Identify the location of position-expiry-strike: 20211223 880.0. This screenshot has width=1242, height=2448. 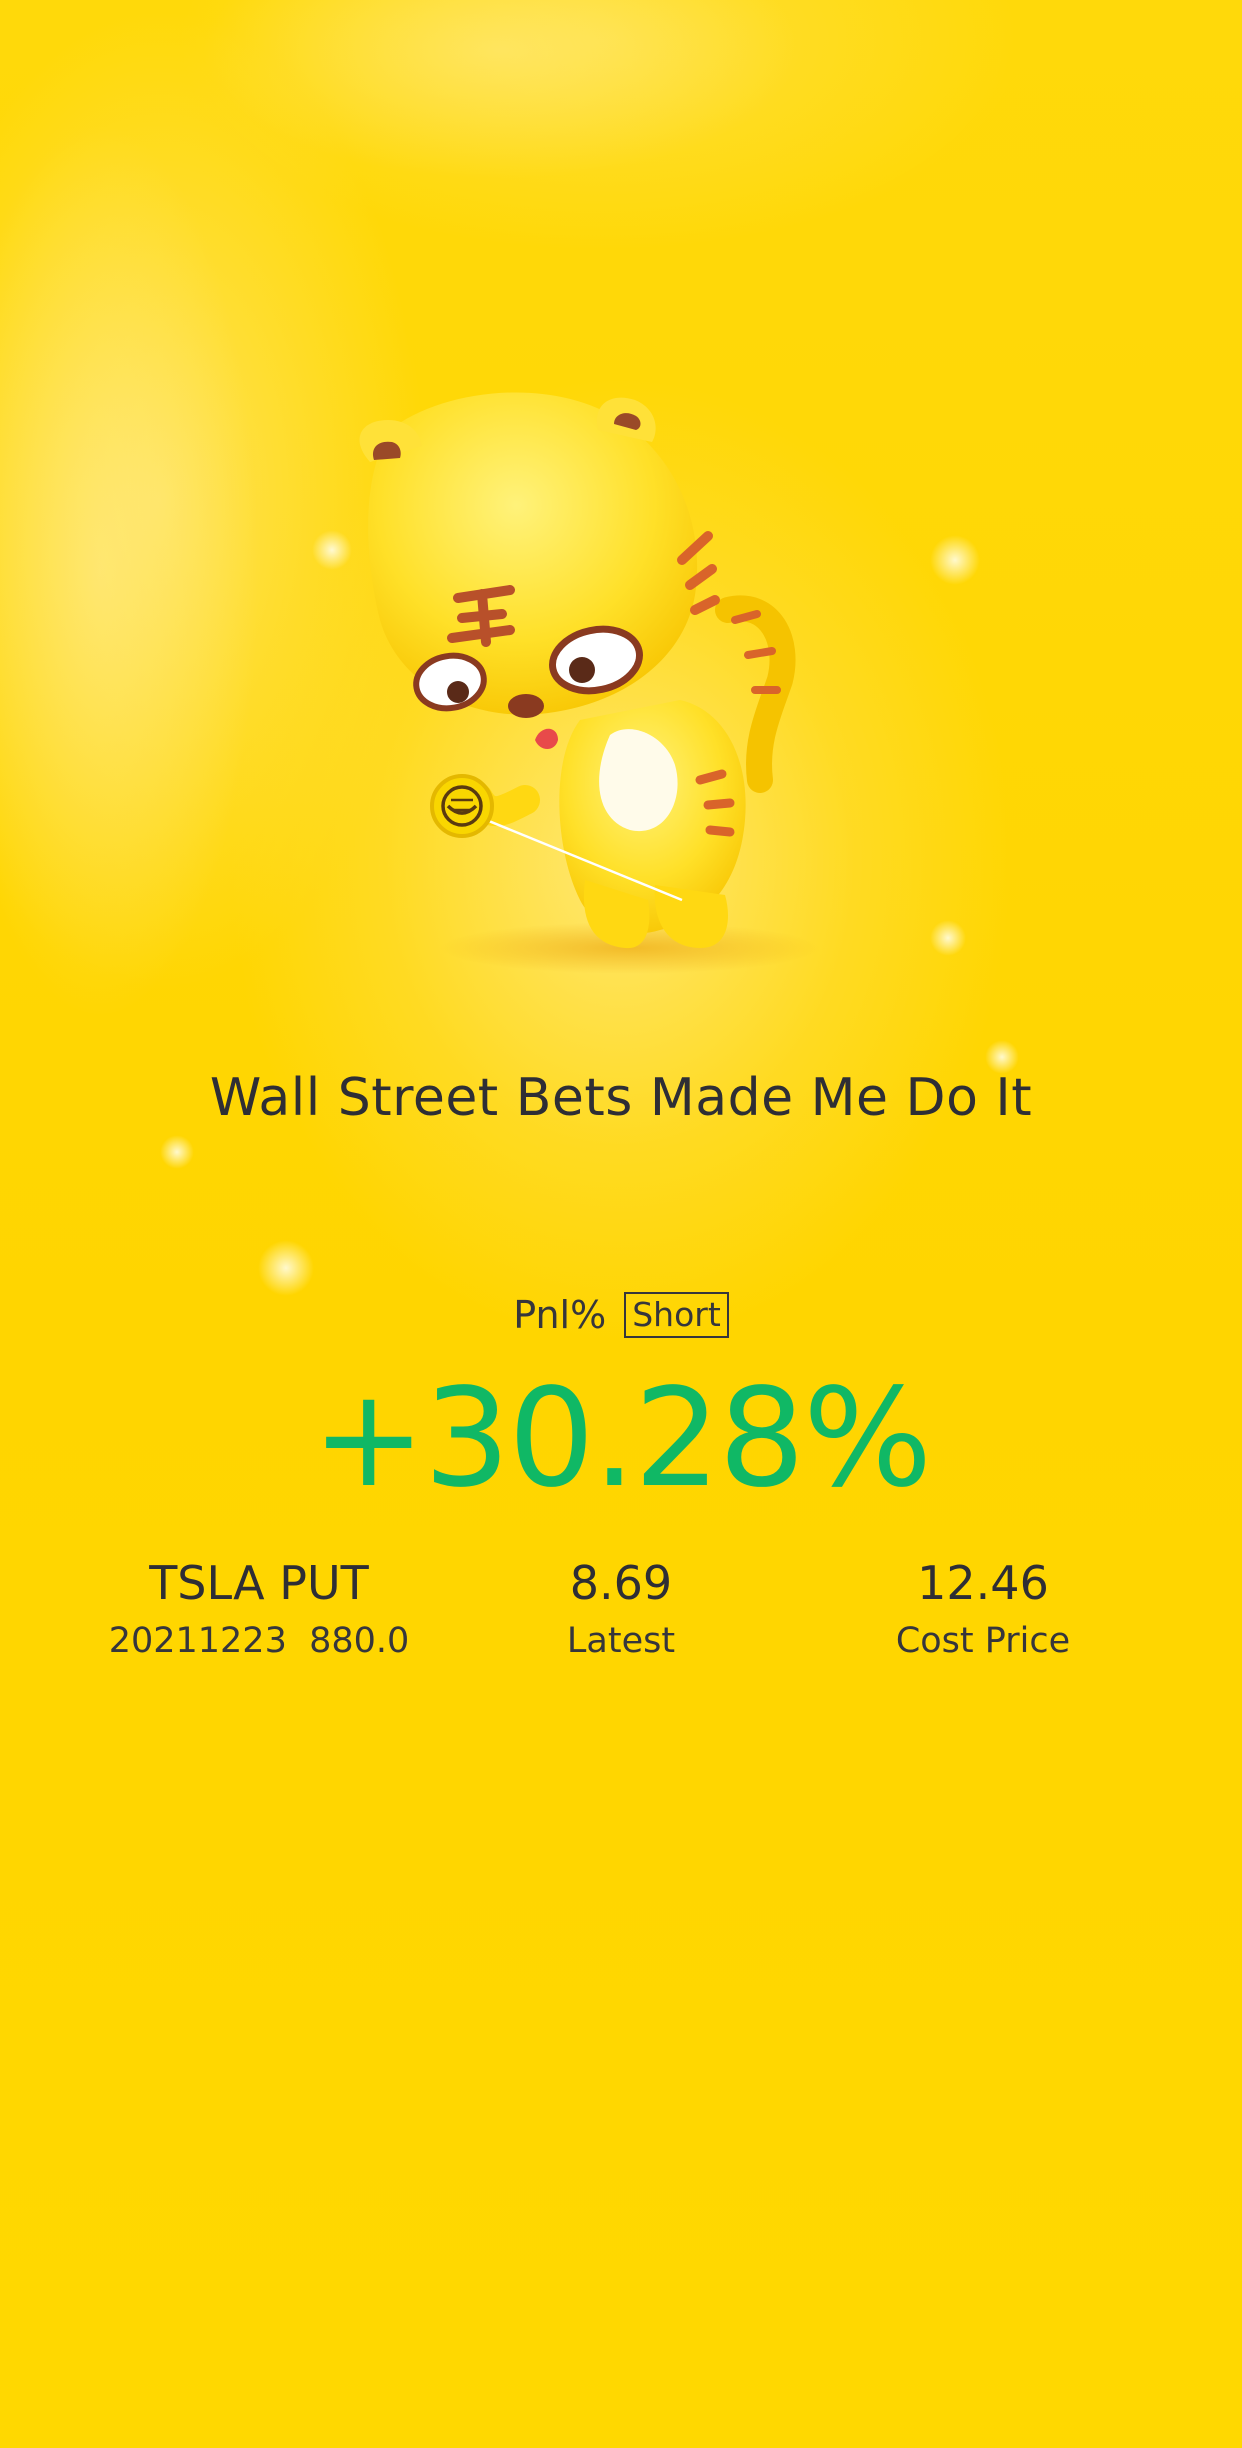
(259, 1641).